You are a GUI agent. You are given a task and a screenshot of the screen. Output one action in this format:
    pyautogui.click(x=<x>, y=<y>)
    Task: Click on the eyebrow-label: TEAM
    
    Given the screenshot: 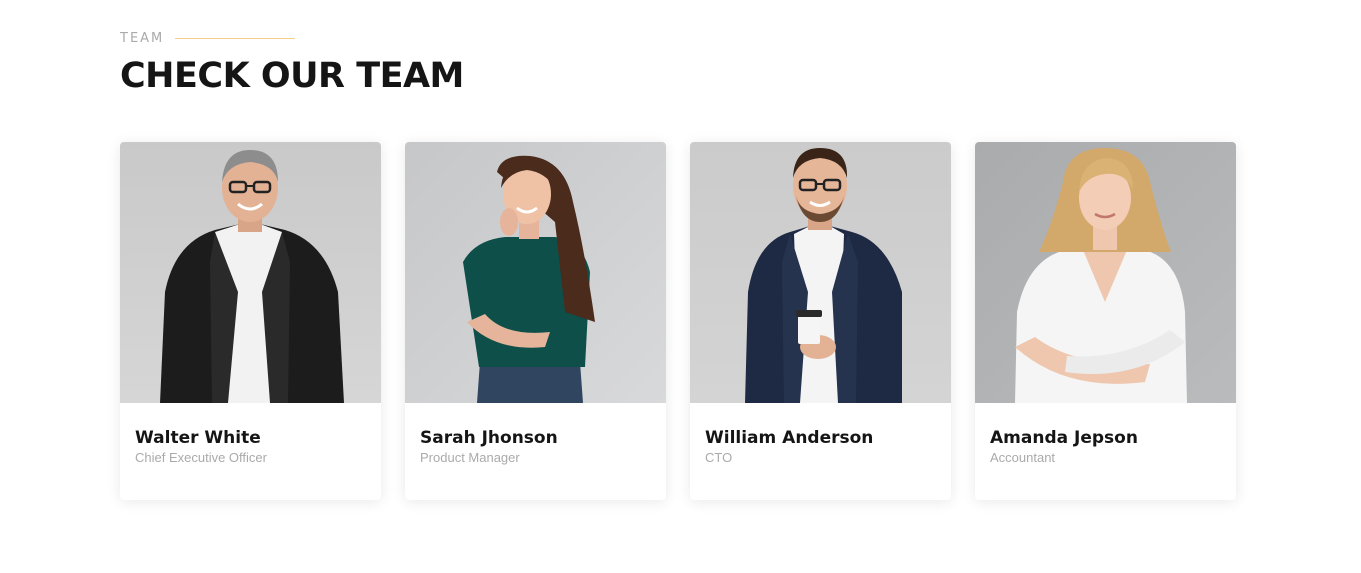 What is the action you would take?
    pyautogui.click(x=142, y=38)
    